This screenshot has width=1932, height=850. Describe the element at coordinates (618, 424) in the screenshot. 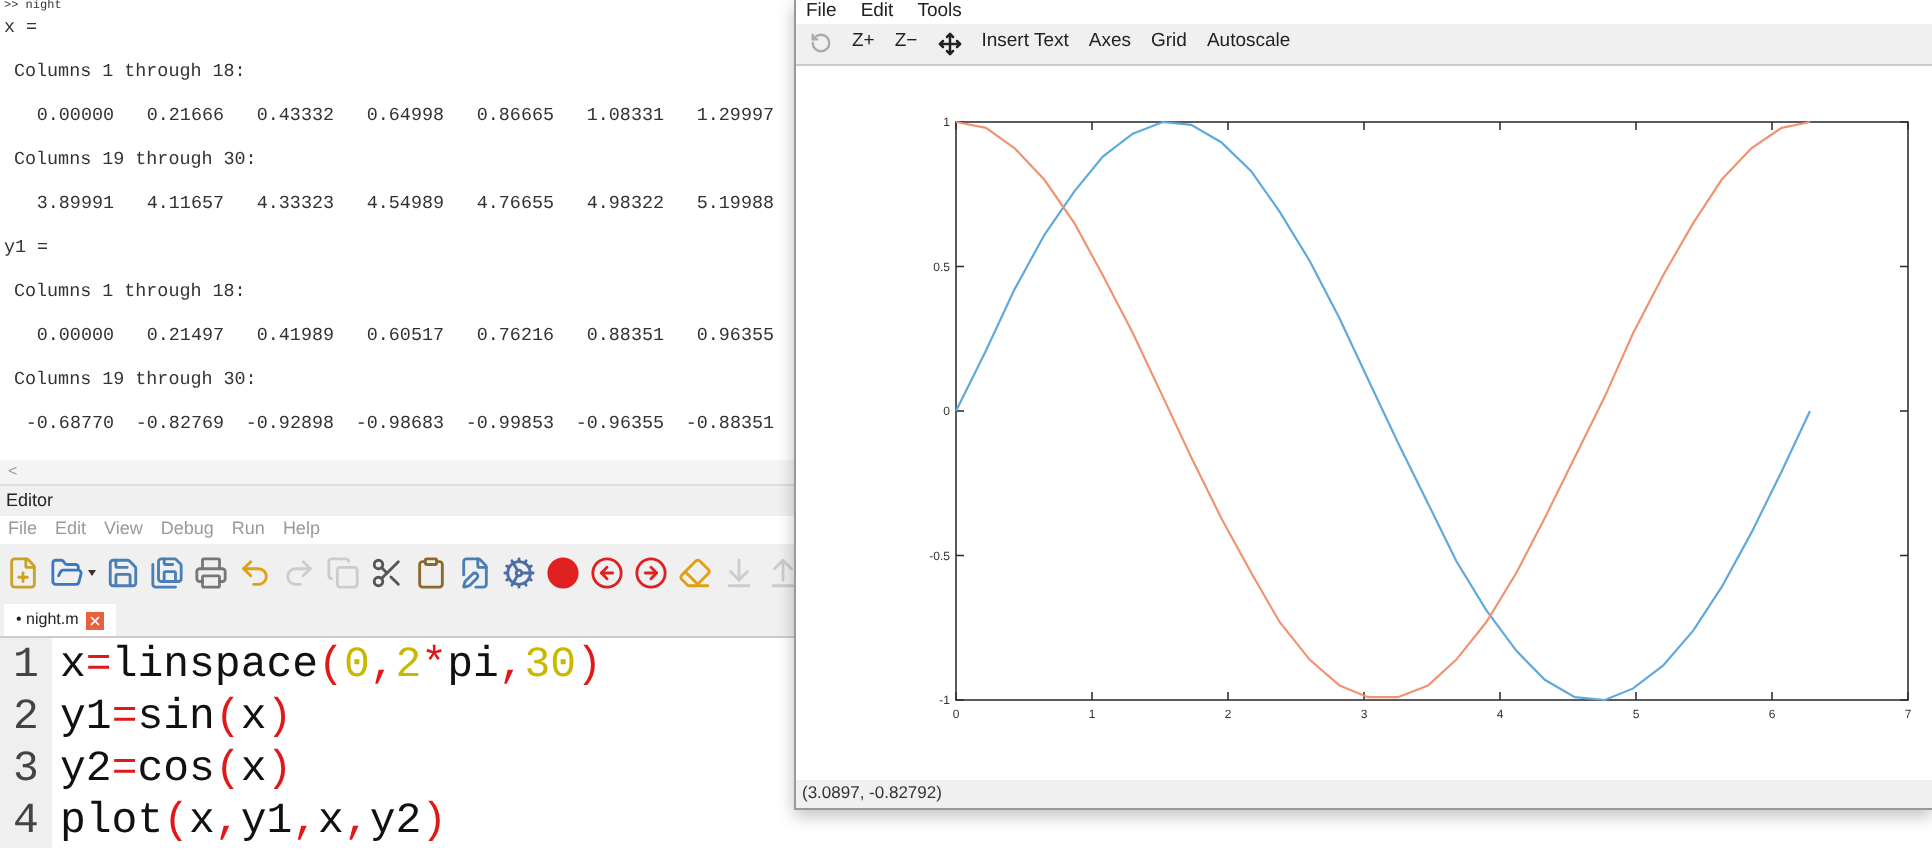

I see `value-text: -0.96355` at that location.